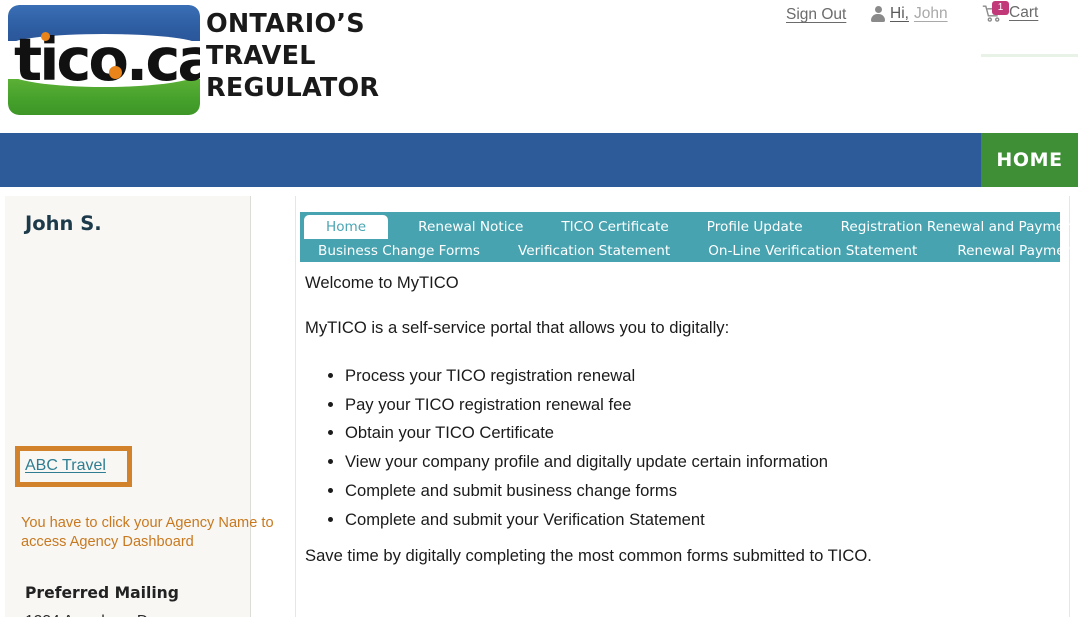 This screenshot has height=617, width=1078. Describe the element at coordinates (1000, 8) in the screenshot. I see `cart-count-badge: 1` at that location.